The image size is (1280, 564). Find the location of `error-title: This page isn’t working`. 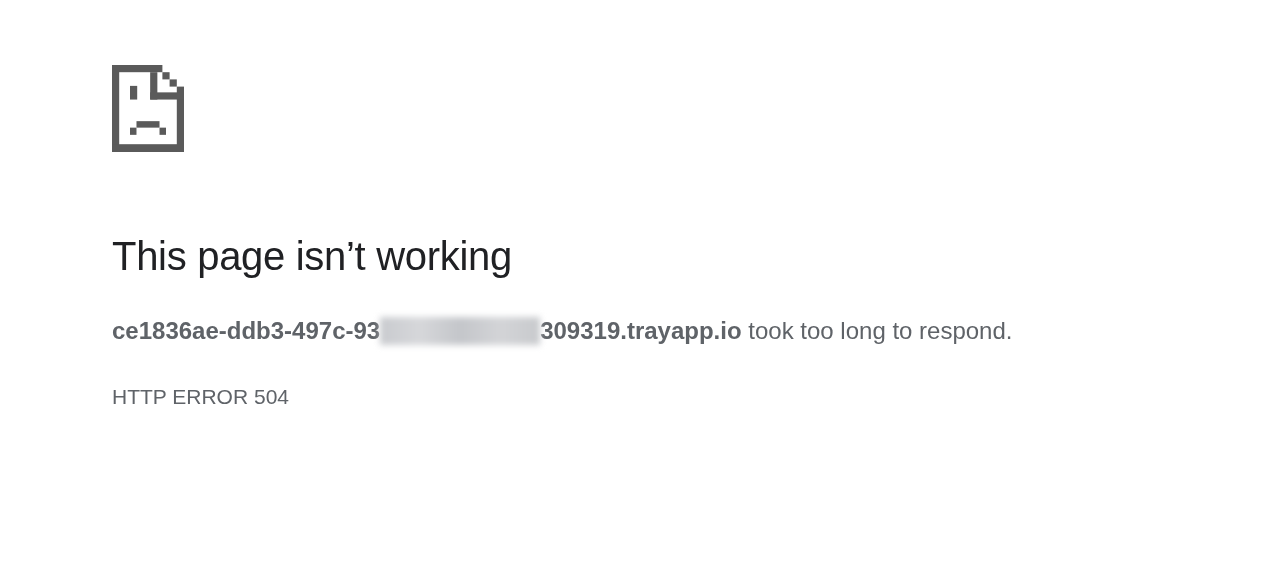

error-title: This page isn’t working is located at coordinates (312, 256).